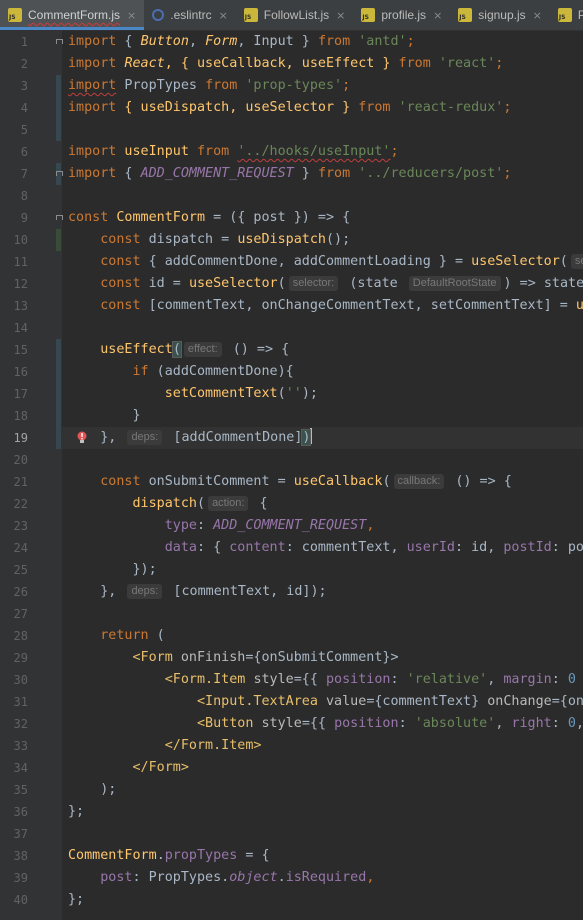  What do you see at coordinates (24, 86) in the screenshot?
I see `line-number: 3` at bounding box center [24, 86].